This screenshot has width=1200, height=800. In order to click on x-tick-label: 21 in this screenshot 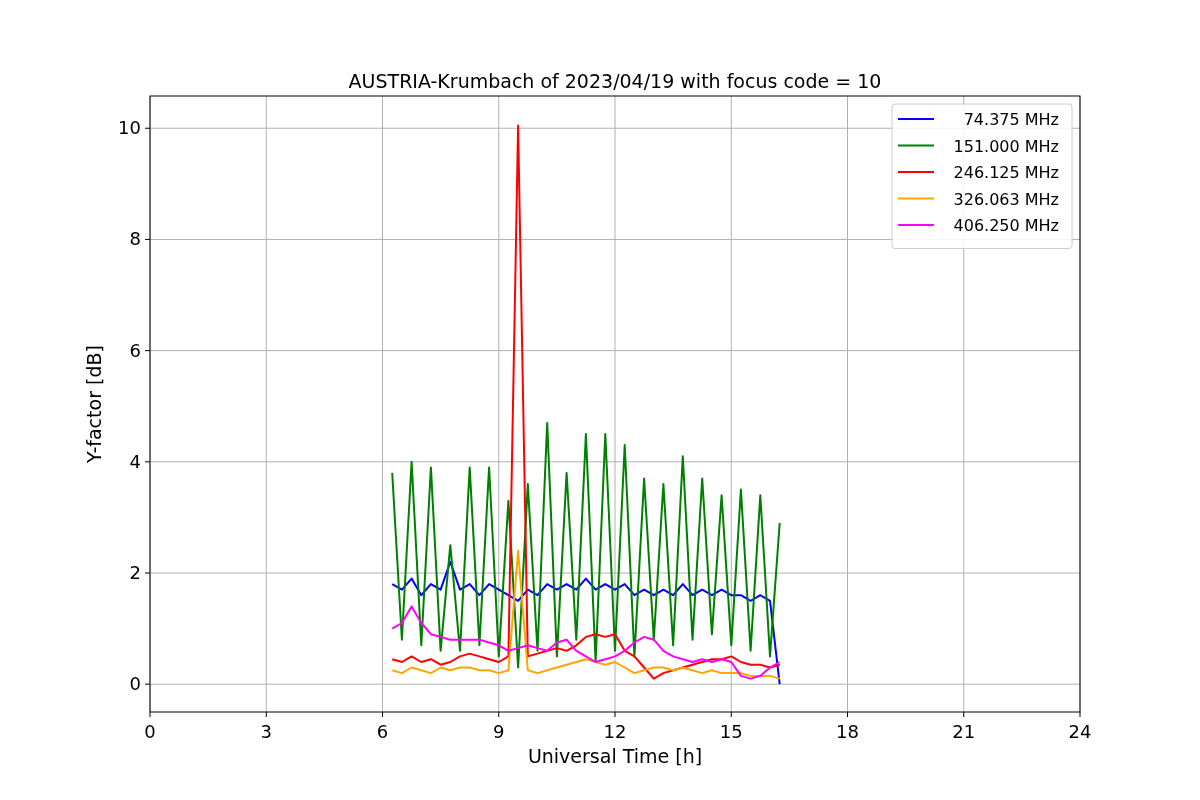, I will do `click(964, 731)`.